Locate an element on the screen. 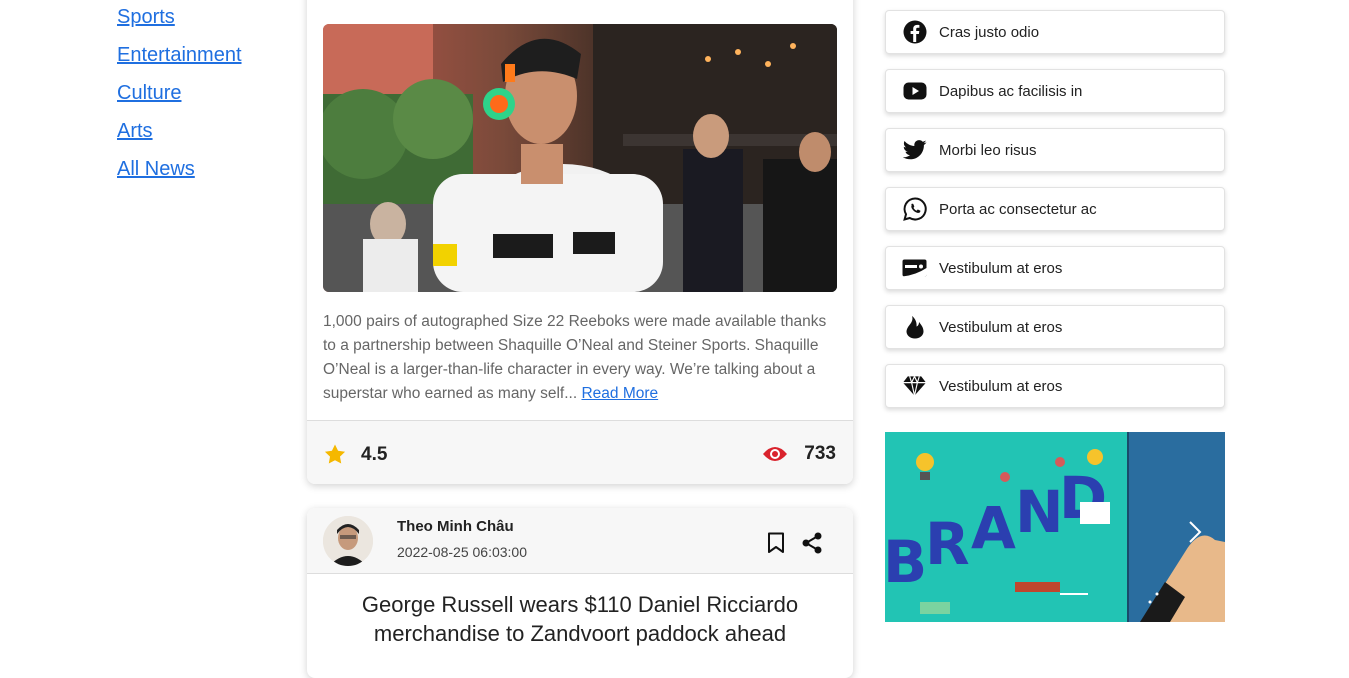  brand-illustration: B R A N D is located at coordinates (1055, 527).